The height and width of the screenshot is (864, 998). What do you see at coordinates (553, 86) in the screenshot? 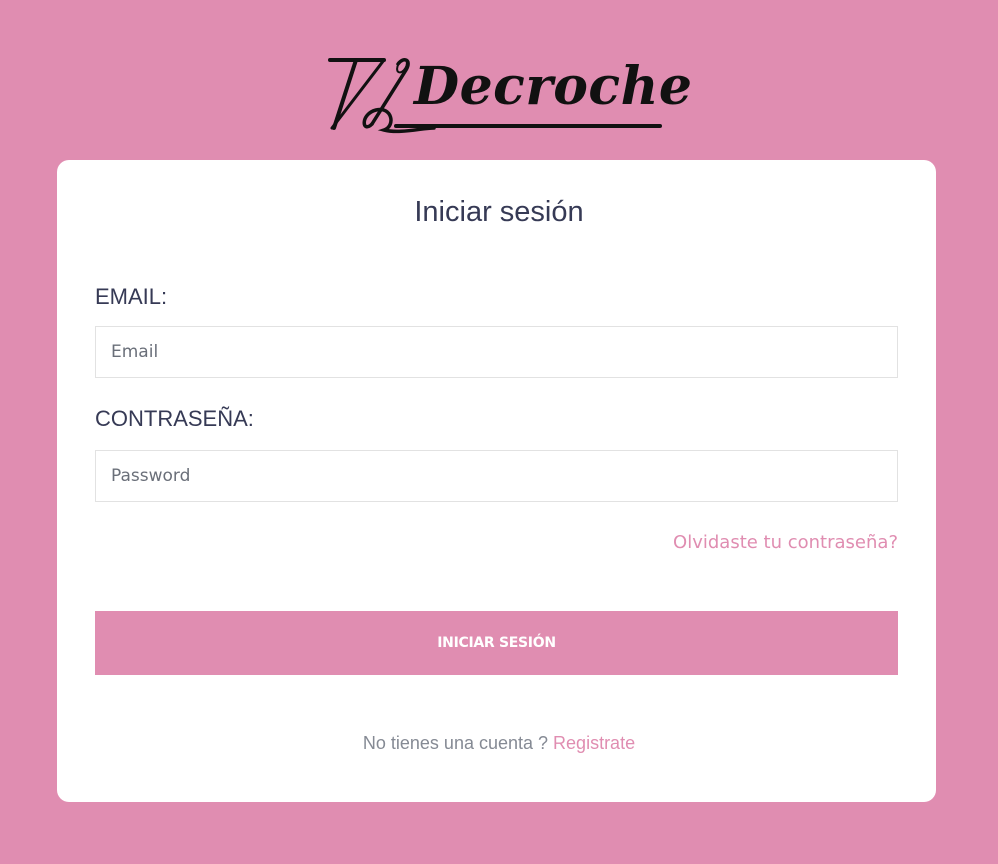
I see `brand-wordmark: Decroche` at bounding box center [553, 86].